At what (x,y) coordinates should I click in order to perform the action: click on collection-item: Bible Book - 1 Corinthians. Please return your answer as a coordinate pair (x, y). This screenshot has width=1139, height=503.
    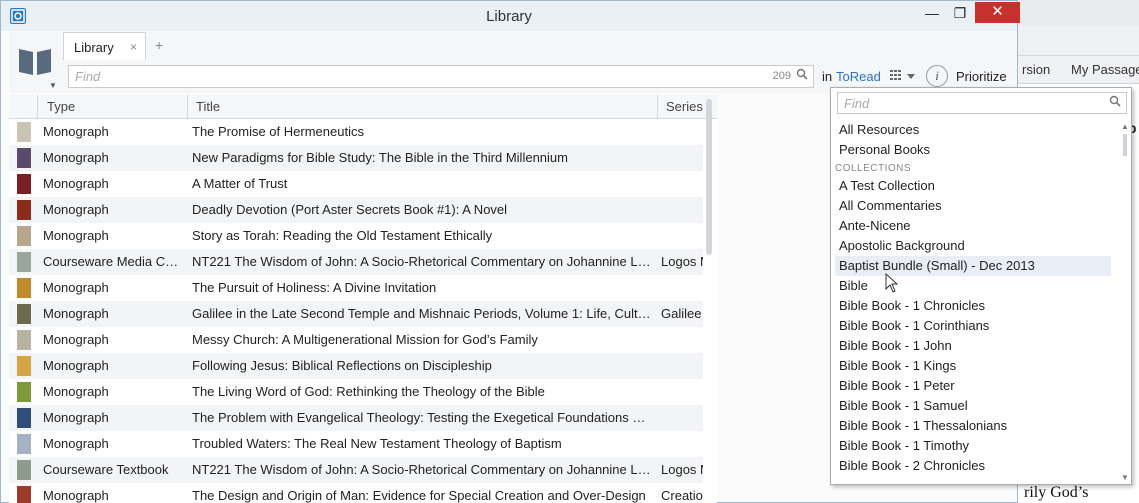
    Looking at the image, I should click on (973, 326).